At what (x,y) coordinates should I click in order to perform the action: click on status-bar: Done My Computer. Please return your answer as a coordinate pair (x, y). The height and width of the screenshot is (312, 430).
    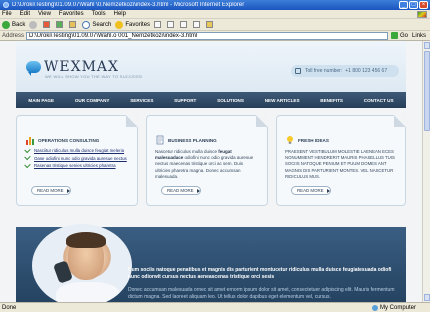
    Looking at the image, I should click on (215, 307).